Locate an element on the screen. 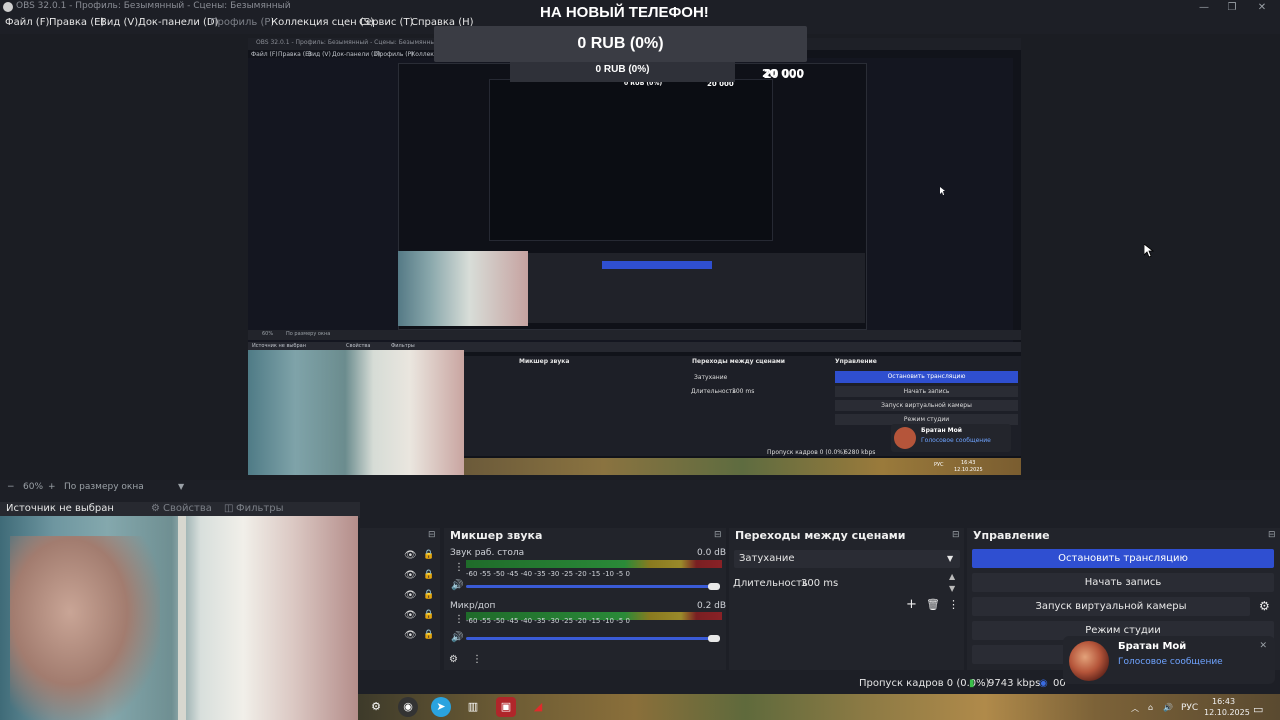 The image size is (1280, 720). zoom-bar: − 60% + По размеру окна ▼ is located at coordinates (640, 487).